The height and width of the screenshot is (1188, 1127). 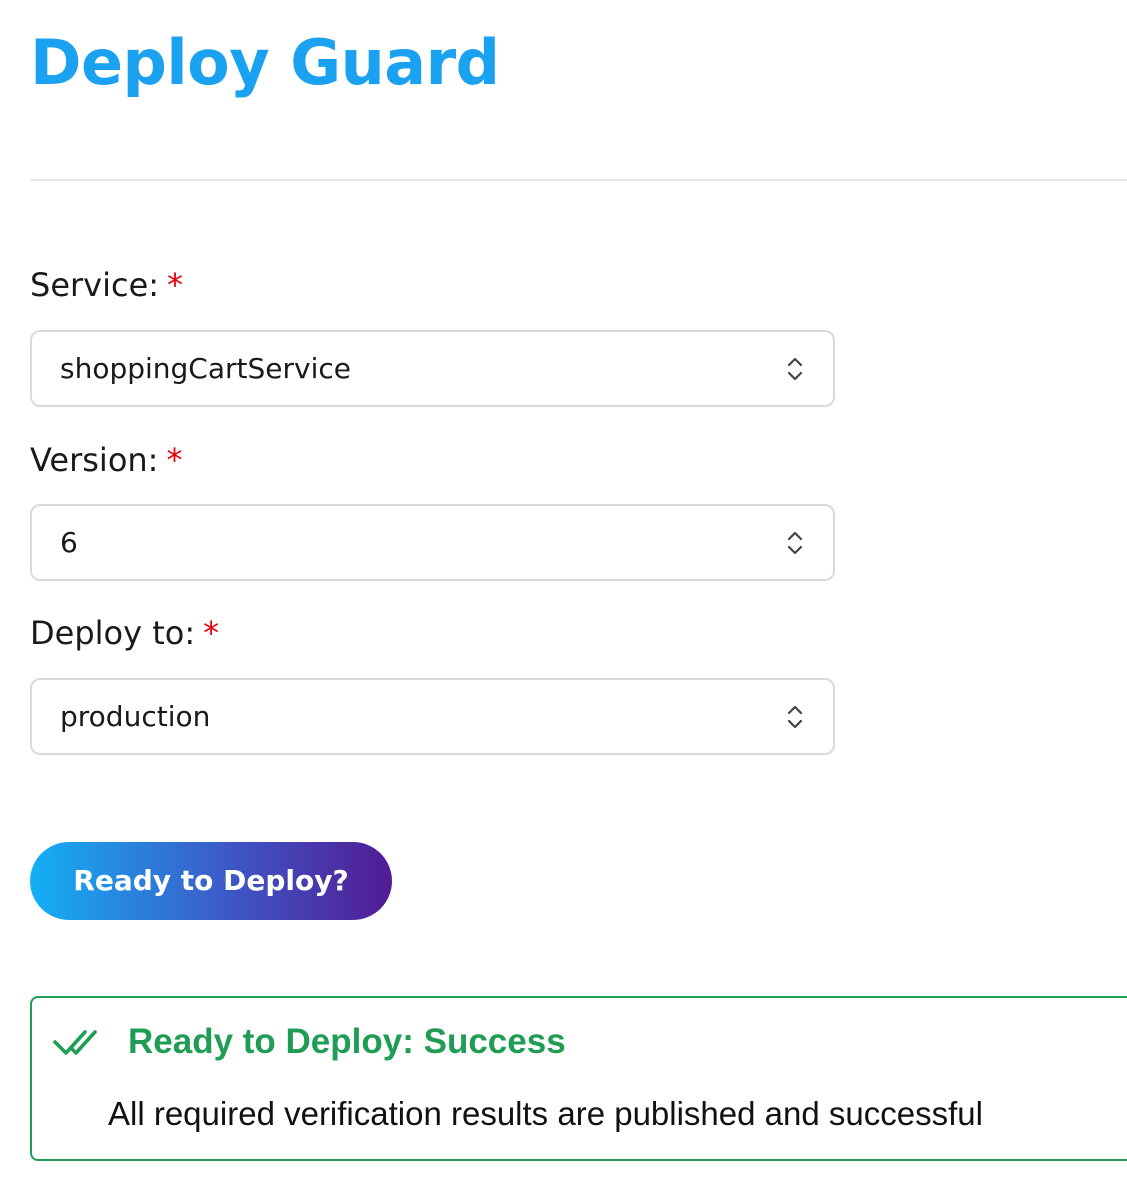 I want to click on double-check-icon, so click(x=75, y=1042).